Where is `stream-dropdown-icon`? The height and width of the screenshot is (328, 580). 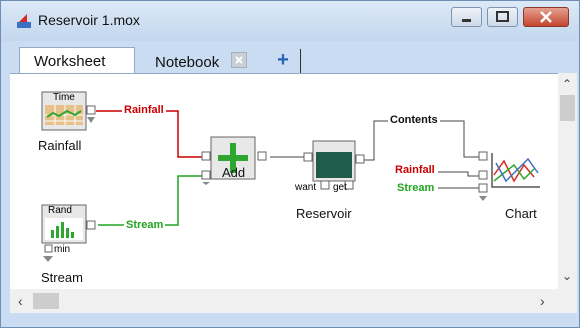 stream-dropdown-icon is located at coordinates (49, 260).